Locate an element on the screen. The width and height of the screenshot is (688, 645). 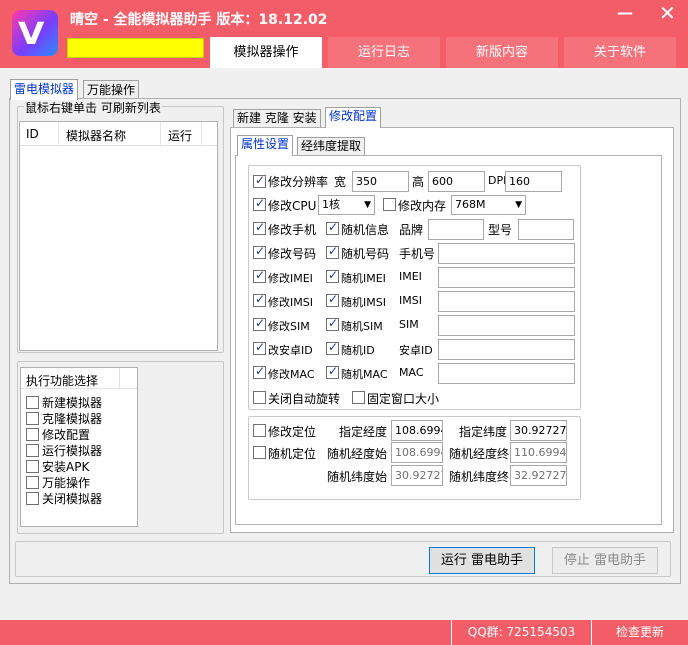
label-run-emulator: 运行模拟器 is located at coordinates (72, 451).